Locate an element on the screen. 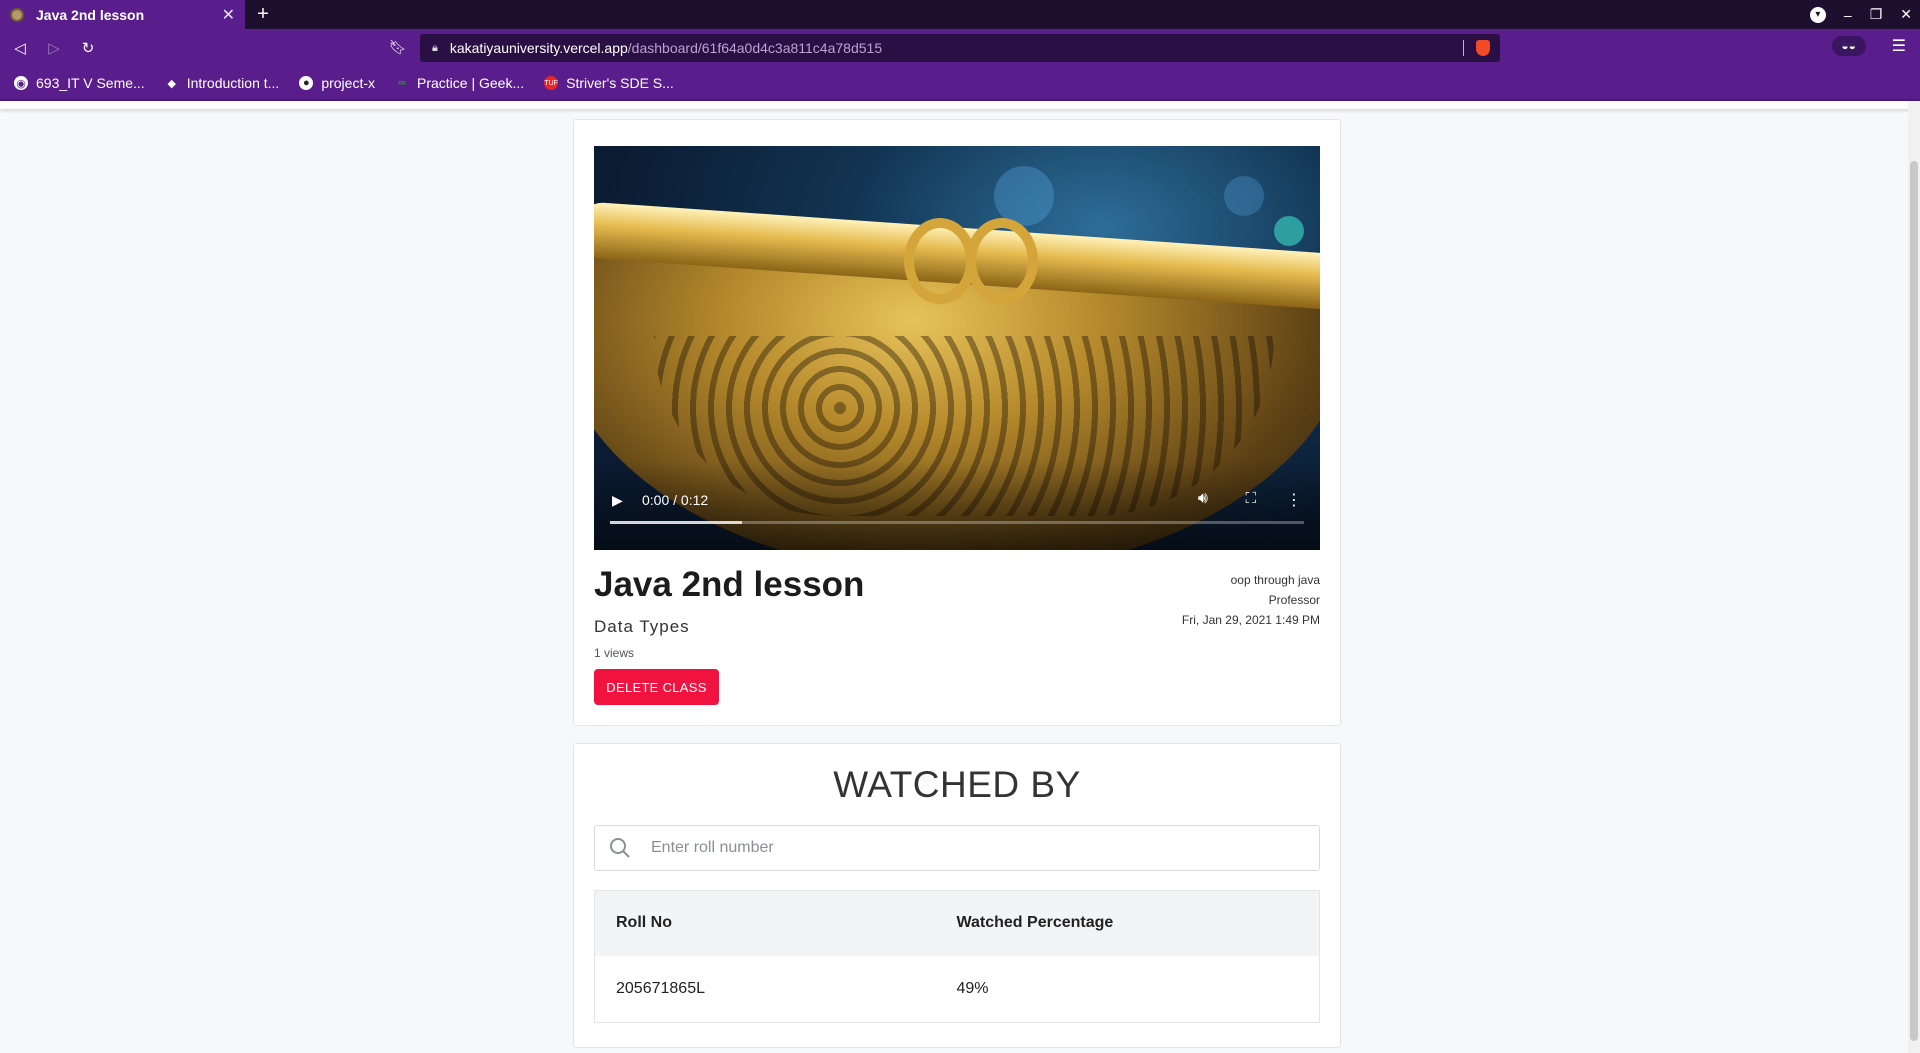 This screenshot has height=1053, width=1920. table-header-row: Roll No Watched Percentage is located at coordinates (957, 923).